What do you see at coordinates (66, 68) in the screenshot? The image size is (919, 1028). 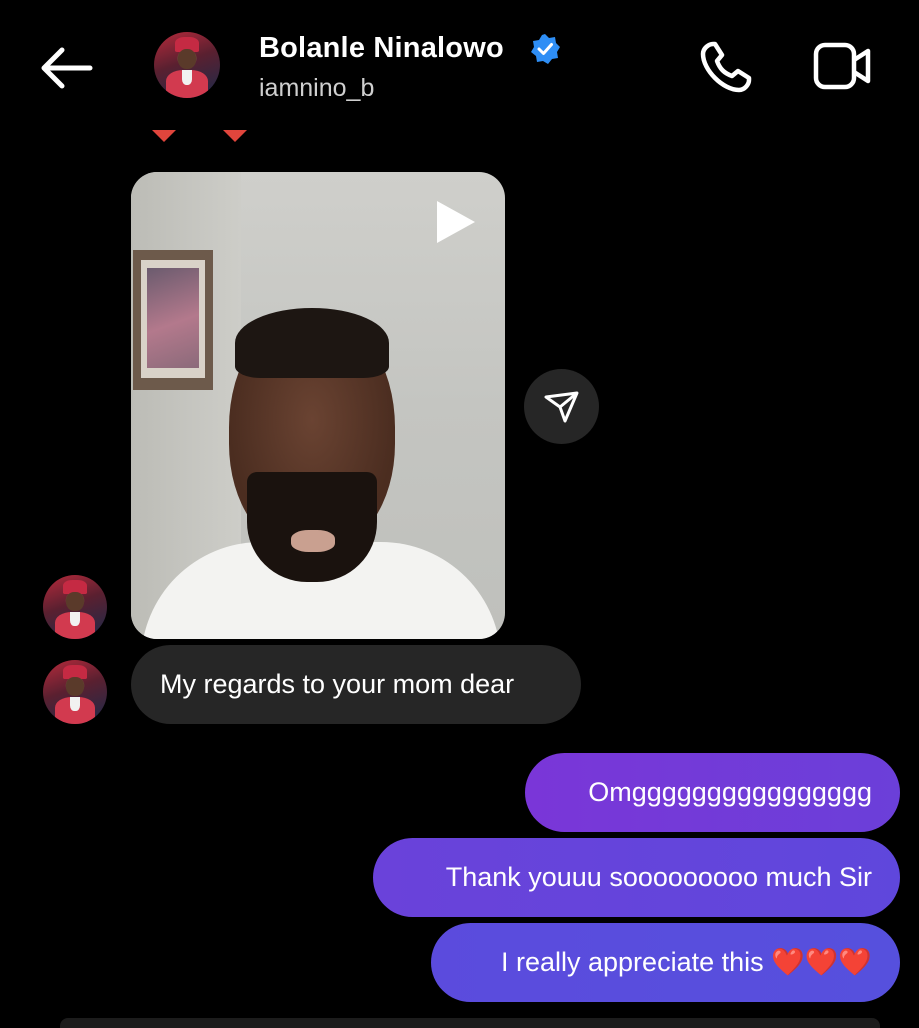 I see `back-arrow-icon` at bounding box center [66, 68].